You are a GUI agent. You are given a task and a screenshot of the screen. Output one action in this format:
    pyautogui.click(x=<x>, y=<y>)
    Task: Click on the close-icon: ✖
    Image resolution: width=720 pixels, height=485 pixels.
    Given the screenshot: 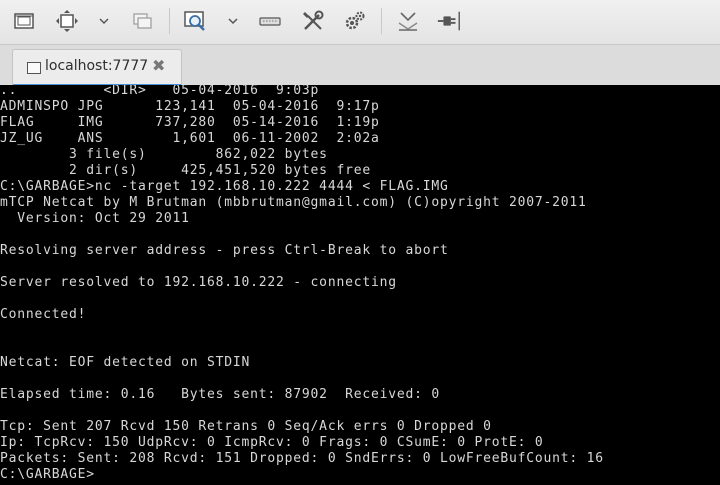 What is the action you would take?
    pyautogui.click(x=158, y=66)
    